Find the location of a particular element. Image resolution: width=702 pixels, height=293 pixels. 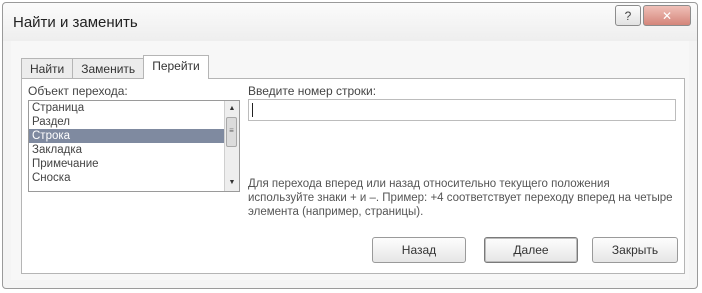

tab-strip: Найти Заменить Перейти is located at coordinates (115, 67).